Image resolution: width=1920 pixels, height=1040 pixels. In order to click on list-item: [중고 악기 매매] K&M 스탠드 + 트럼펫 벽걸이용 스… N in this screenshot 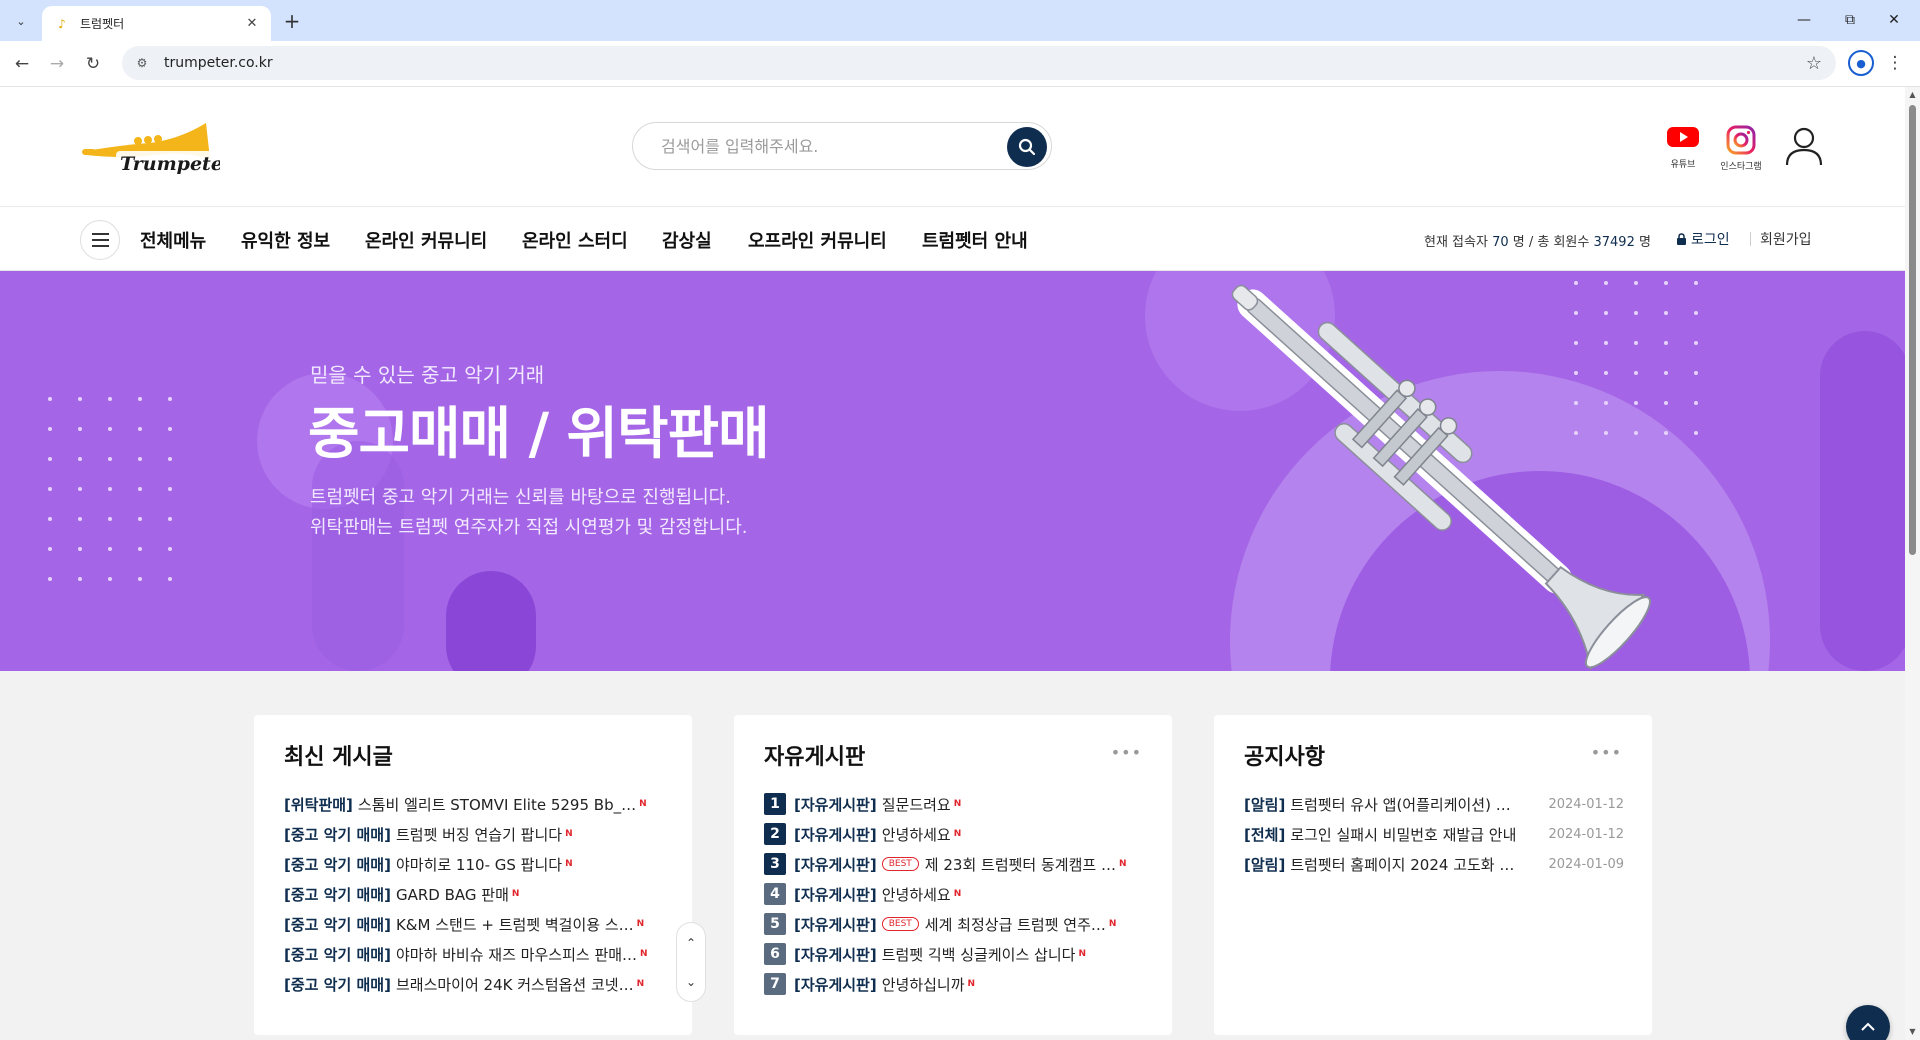, I will do `click(474, 924)`.